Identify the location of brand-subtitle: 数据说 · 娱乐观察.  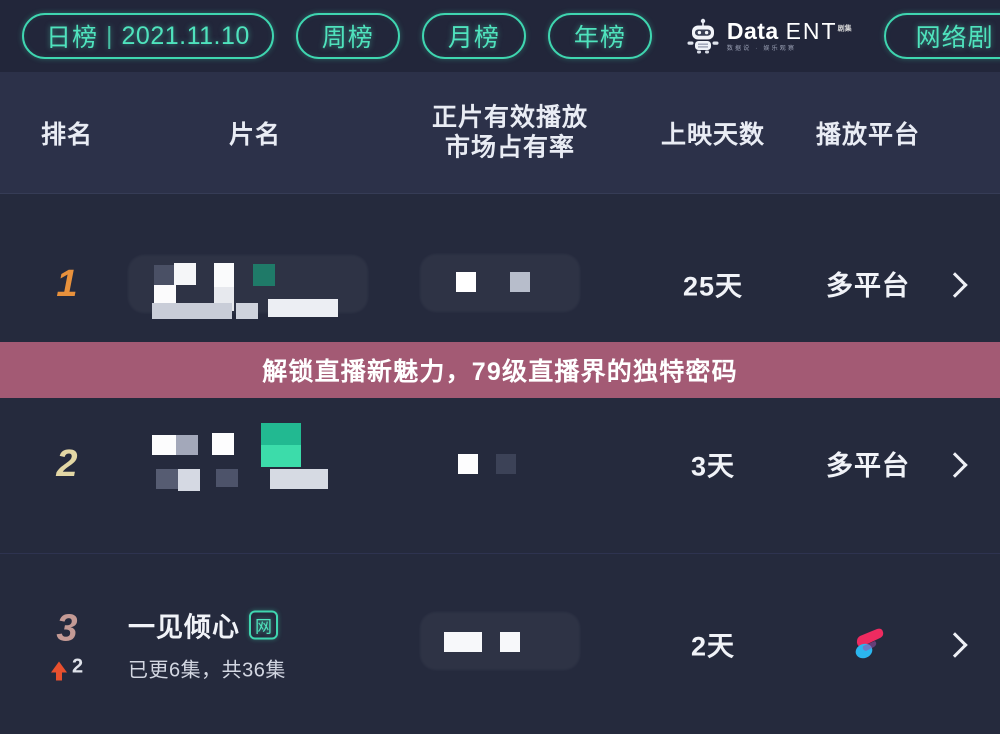
(761, 49).